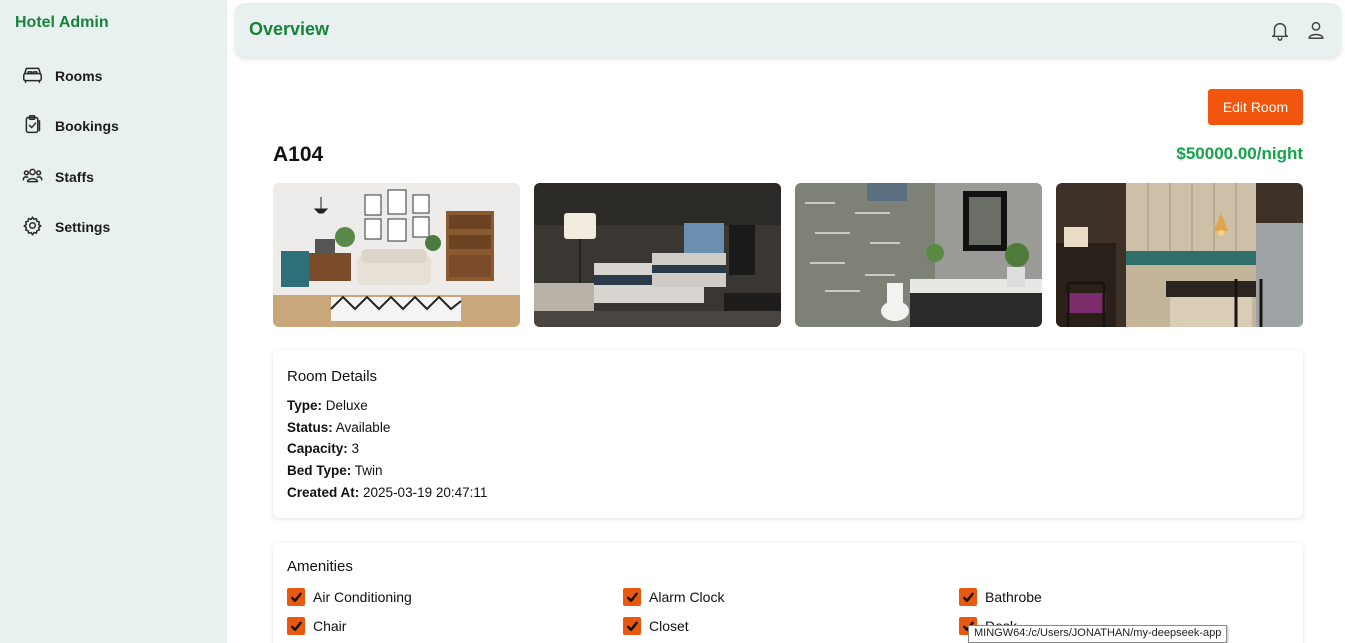  Describe the element at coordinates (298, 154) in the screenshot. I see `room-name: A104` at that location.